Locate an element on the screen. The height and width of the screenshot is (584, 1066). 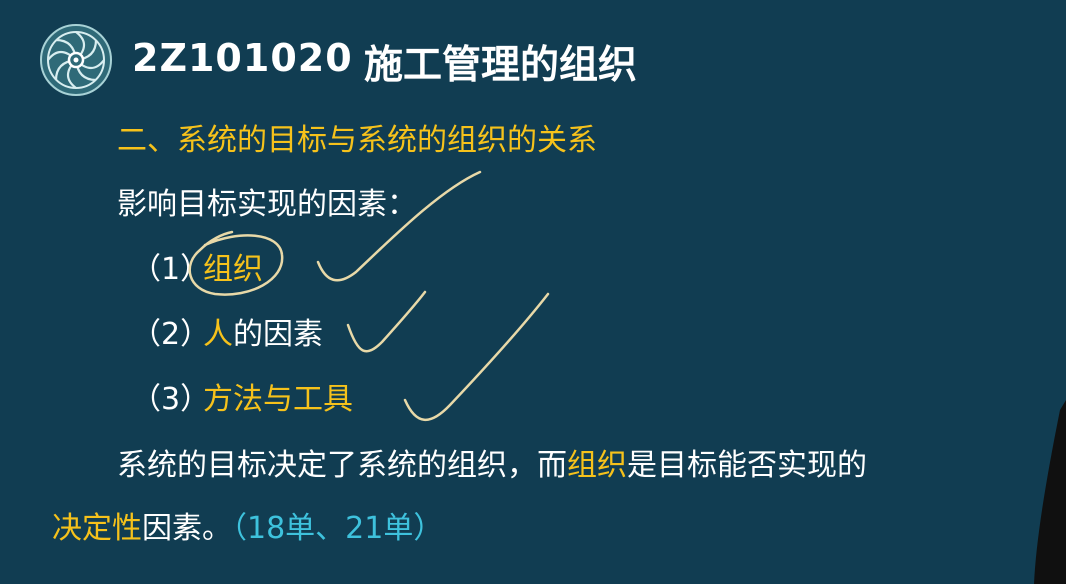
factor-number: （2） is located at coordinates (171, 334).